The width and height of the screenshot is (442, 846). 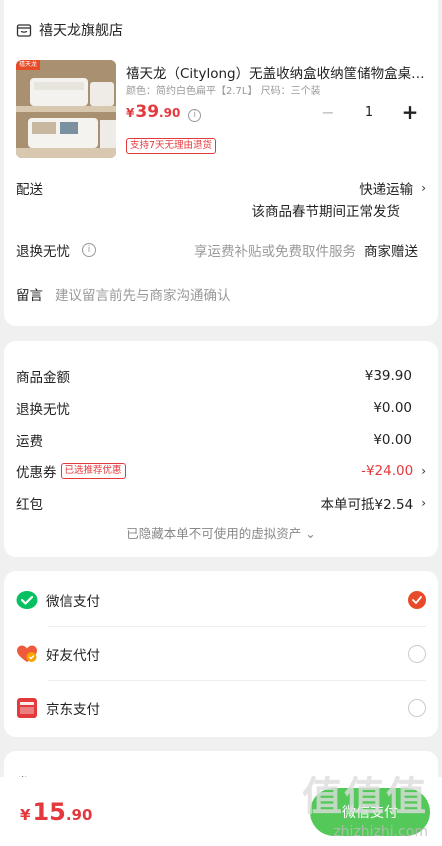 I want to click on coupon-row: 优惠券 已选推荐优惠 -¥24.00 ›, so click(x=221, y=471).